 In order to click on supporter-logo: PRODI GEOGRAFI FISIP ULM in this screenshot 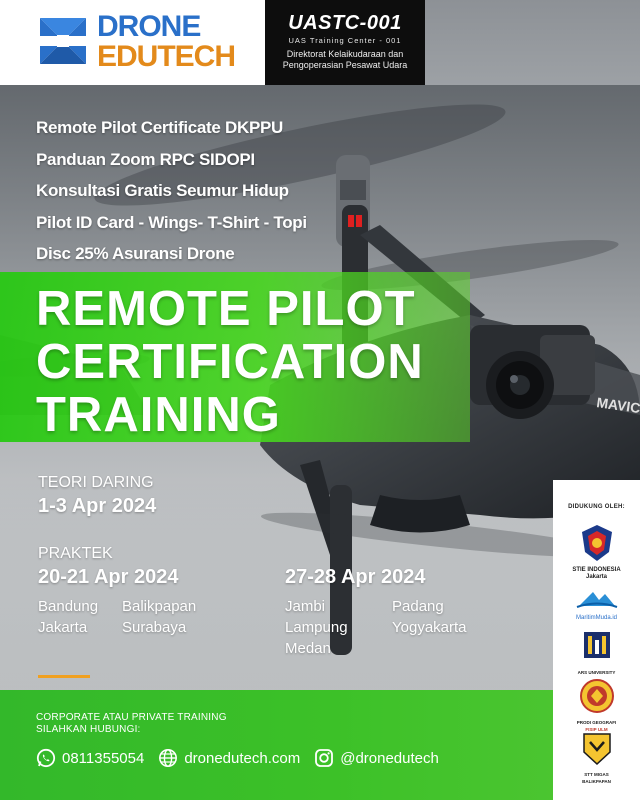, I will do `click(596, 705)`.